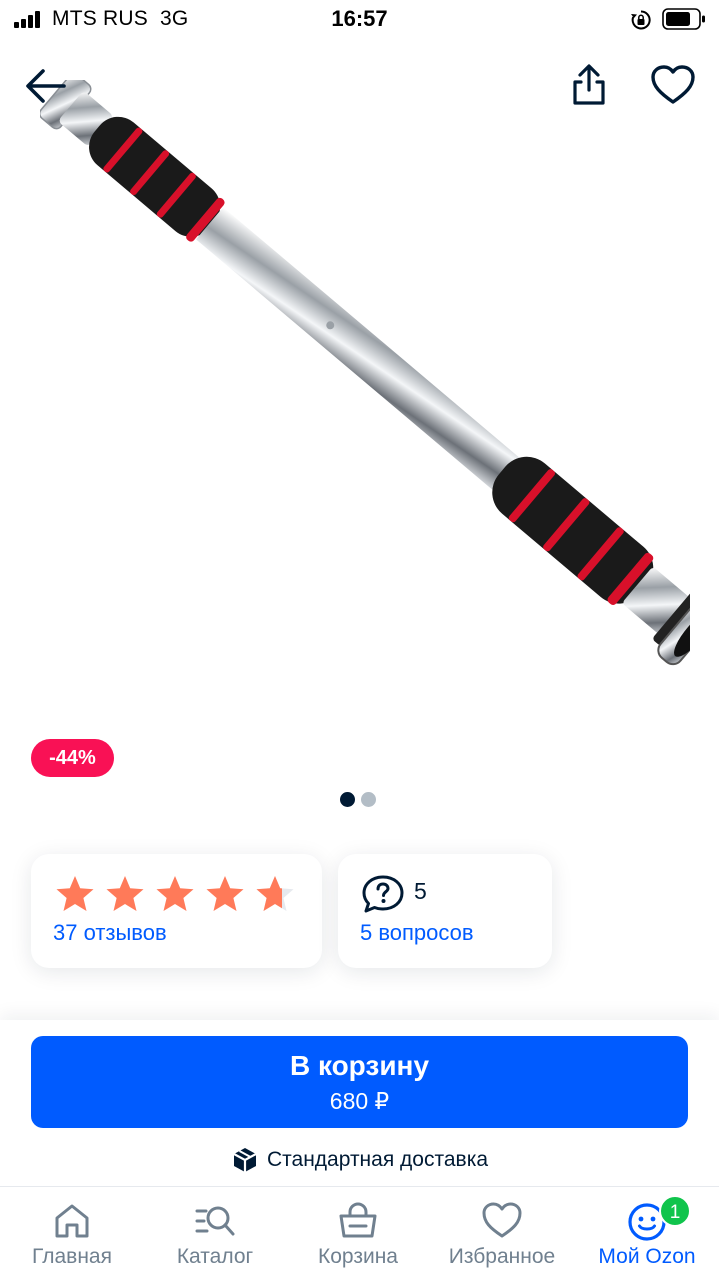 This screenshot has width=719, height=1280. I want to click on tab-favorites: Избранное, so click(502, 1233).